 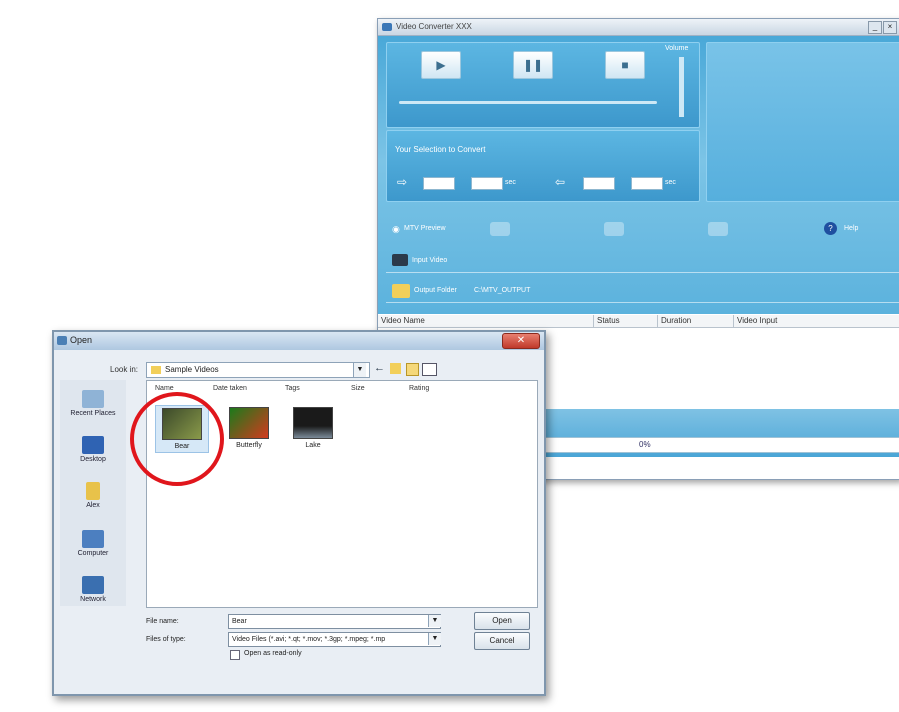 I want to click on file-type-label: Files of type:, so click(x=166, y=639).